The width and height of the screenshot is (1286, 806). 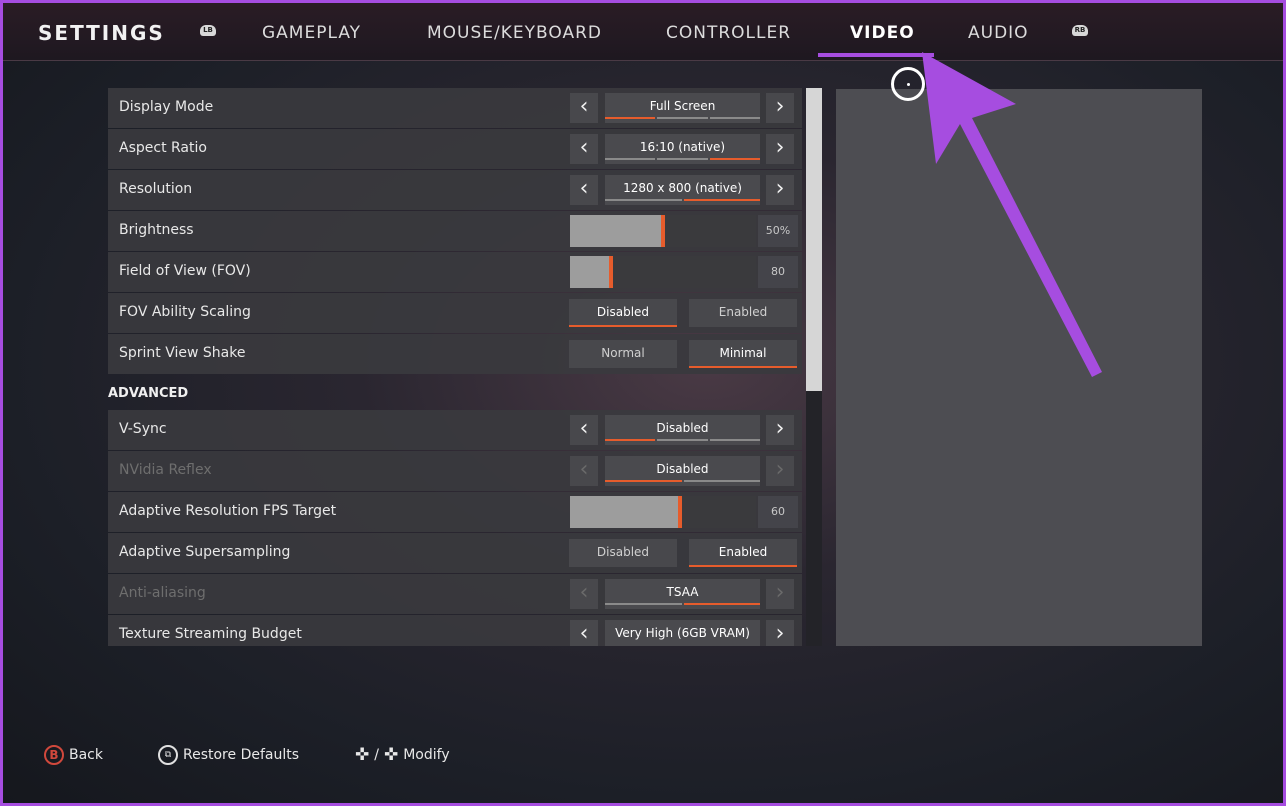 What do you see at coordinates (1012, 214) in the screenshot?
I see `annotation-arrow-icon` at bounding box center [1012, 214].